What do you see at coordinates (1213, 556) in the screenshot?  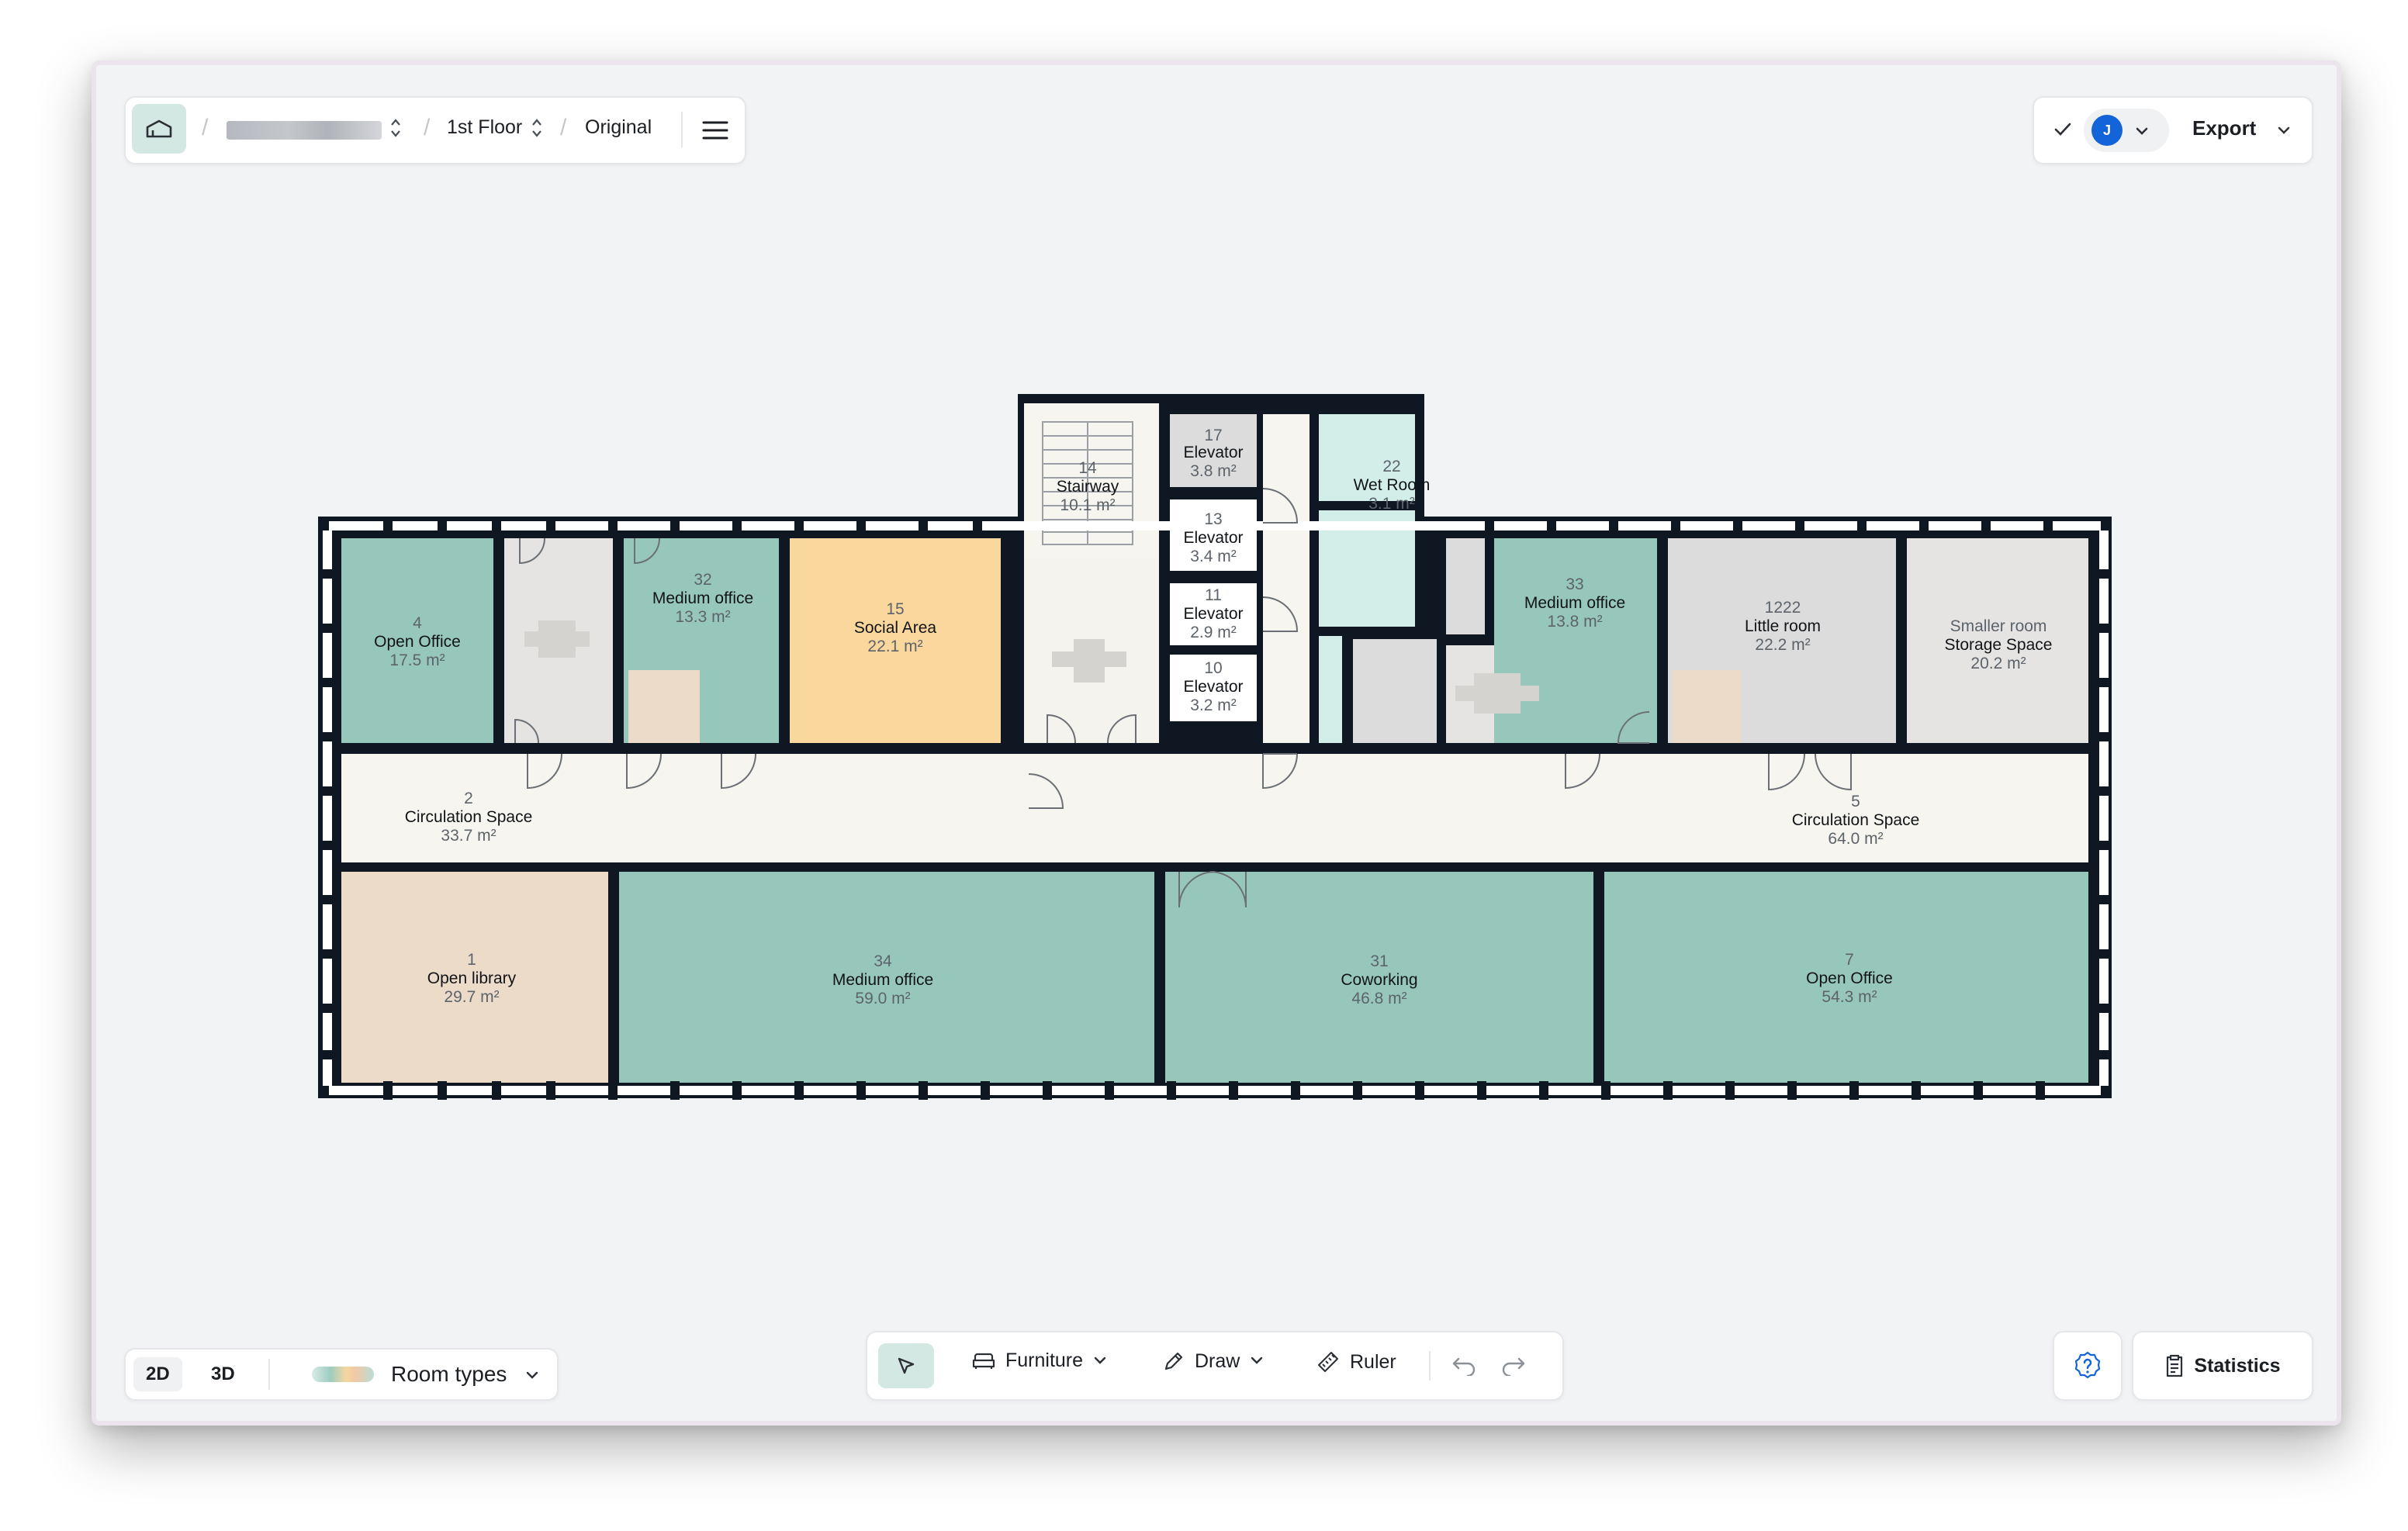 I see `room-area: 3.4 m²` at bounding box center [1213, 556].